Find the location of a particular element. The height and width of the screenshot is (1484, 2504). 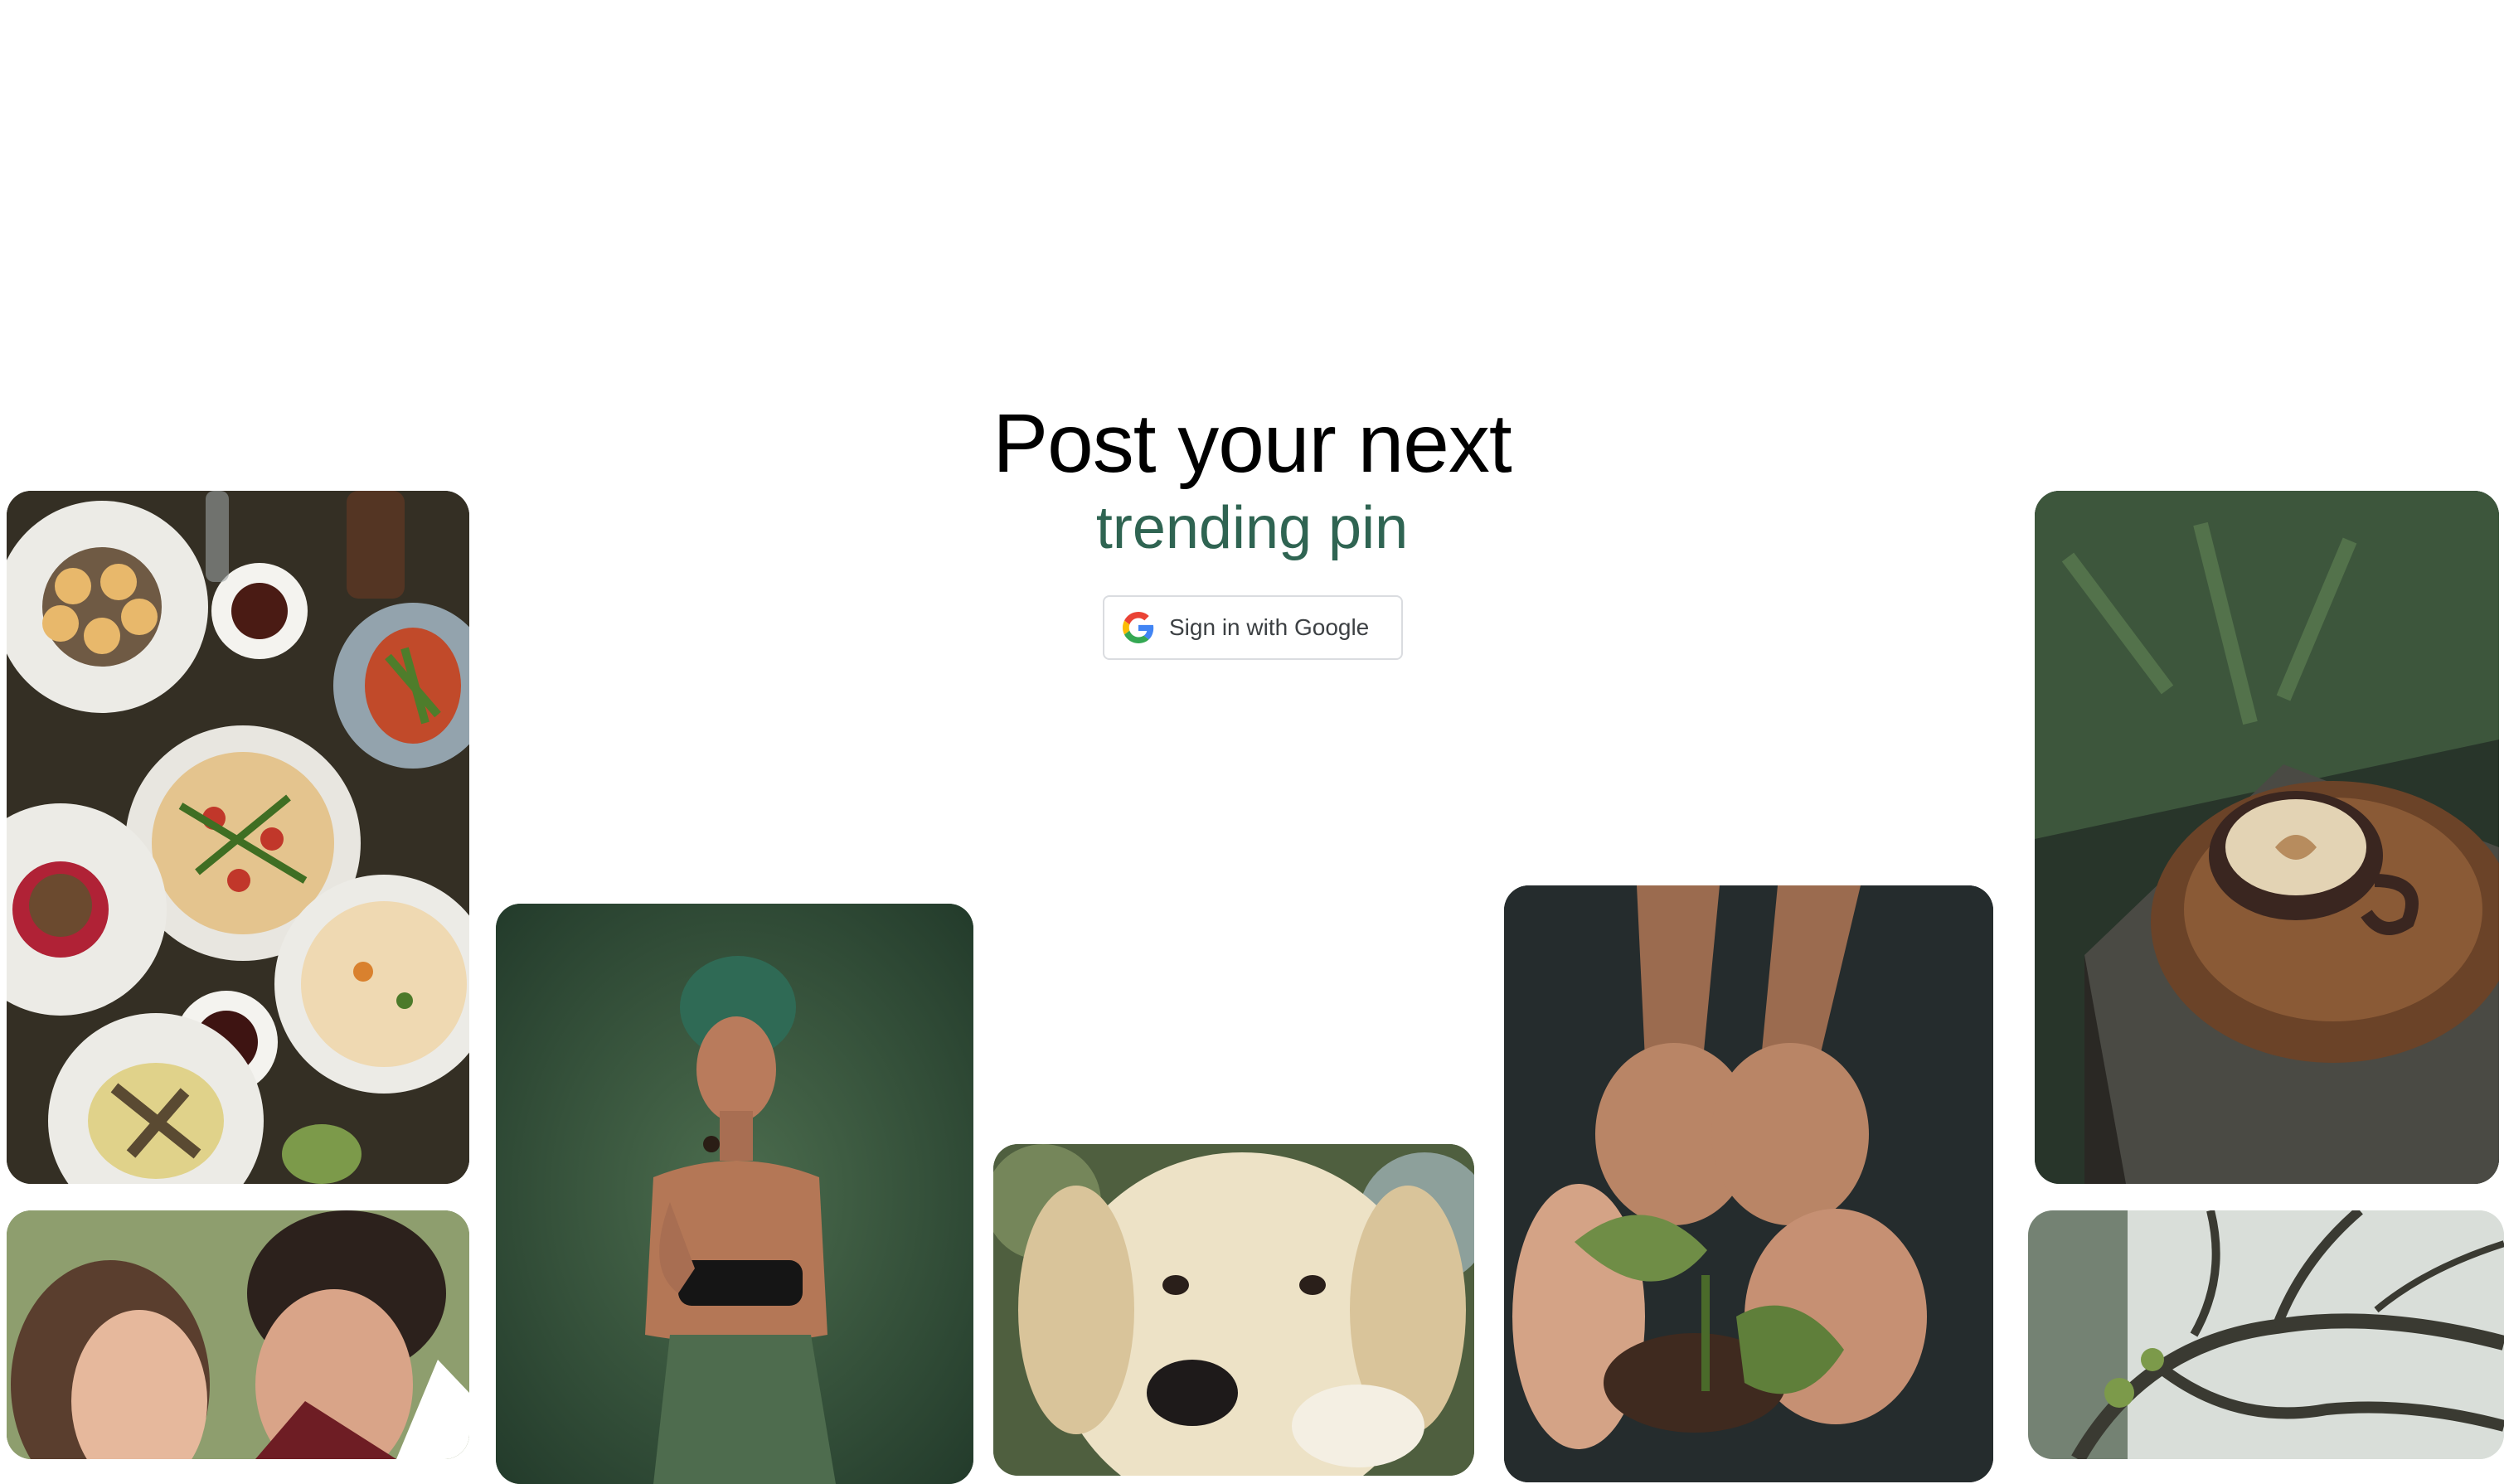

coffee-cup-image is located at coordinates (2267, 838).